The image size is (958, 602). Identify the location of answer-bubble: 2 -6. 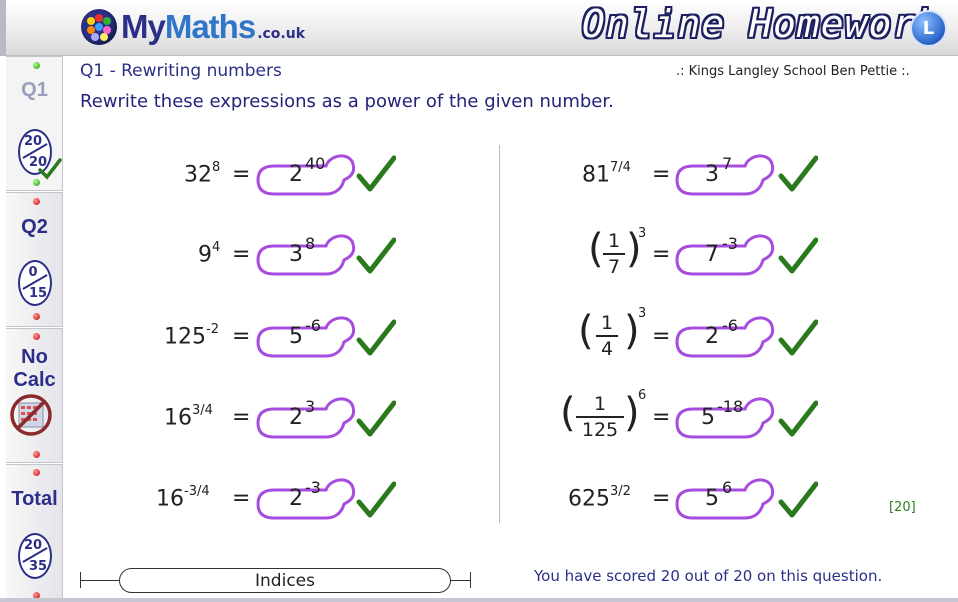
(734, 338).